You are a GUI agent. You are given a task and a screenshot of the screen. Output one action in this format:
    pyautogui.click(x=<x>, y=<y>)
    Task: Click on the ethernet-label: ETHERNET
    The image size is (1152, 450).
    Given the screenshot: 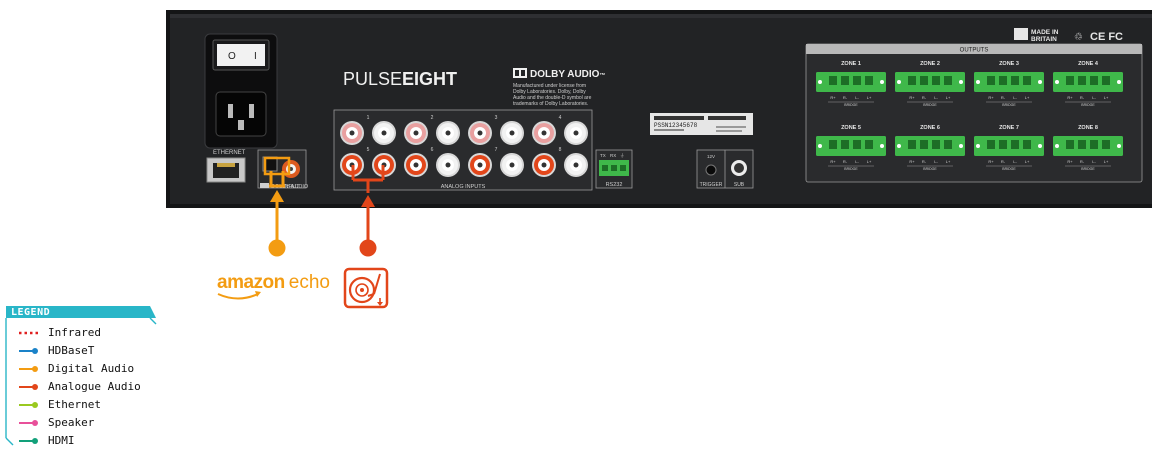 What is the action you would take?
    pyautogui.click(x=229, y=153)
    